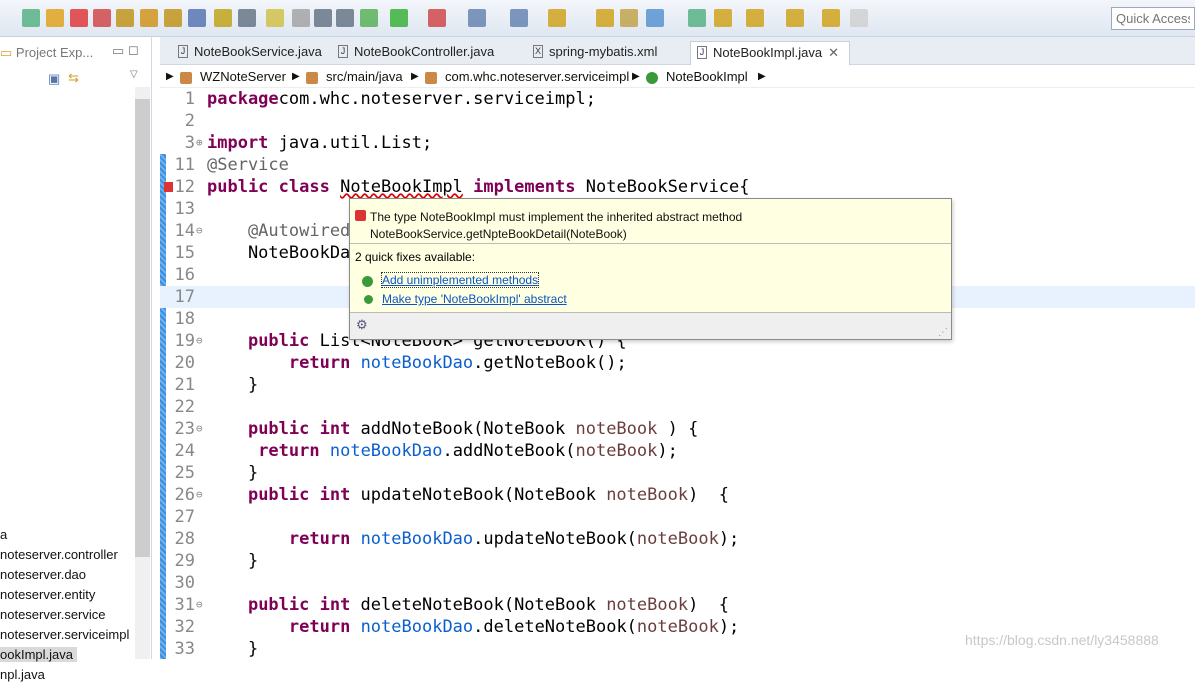 The height and width of the screenshot is (682, 1195). I want to click on project-explorer-title: ▭ Project Exp... ▭ ◻, so click(75, 52).